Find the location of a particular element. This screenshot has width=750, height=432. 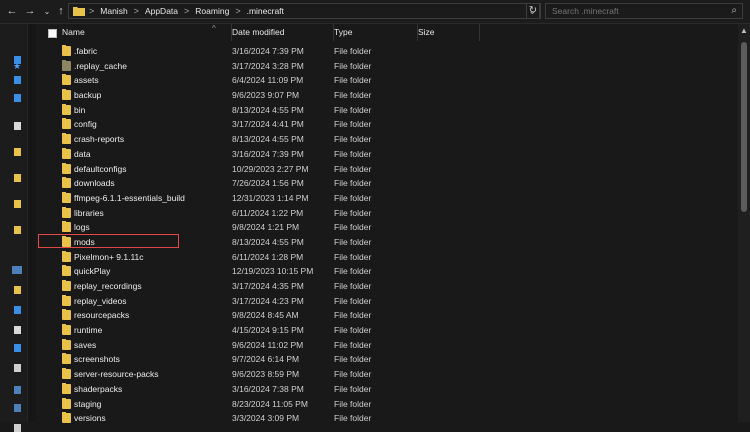

list-item: mods 8/13/2024 4:55 PM File folder is located at coordinates (388, 241).